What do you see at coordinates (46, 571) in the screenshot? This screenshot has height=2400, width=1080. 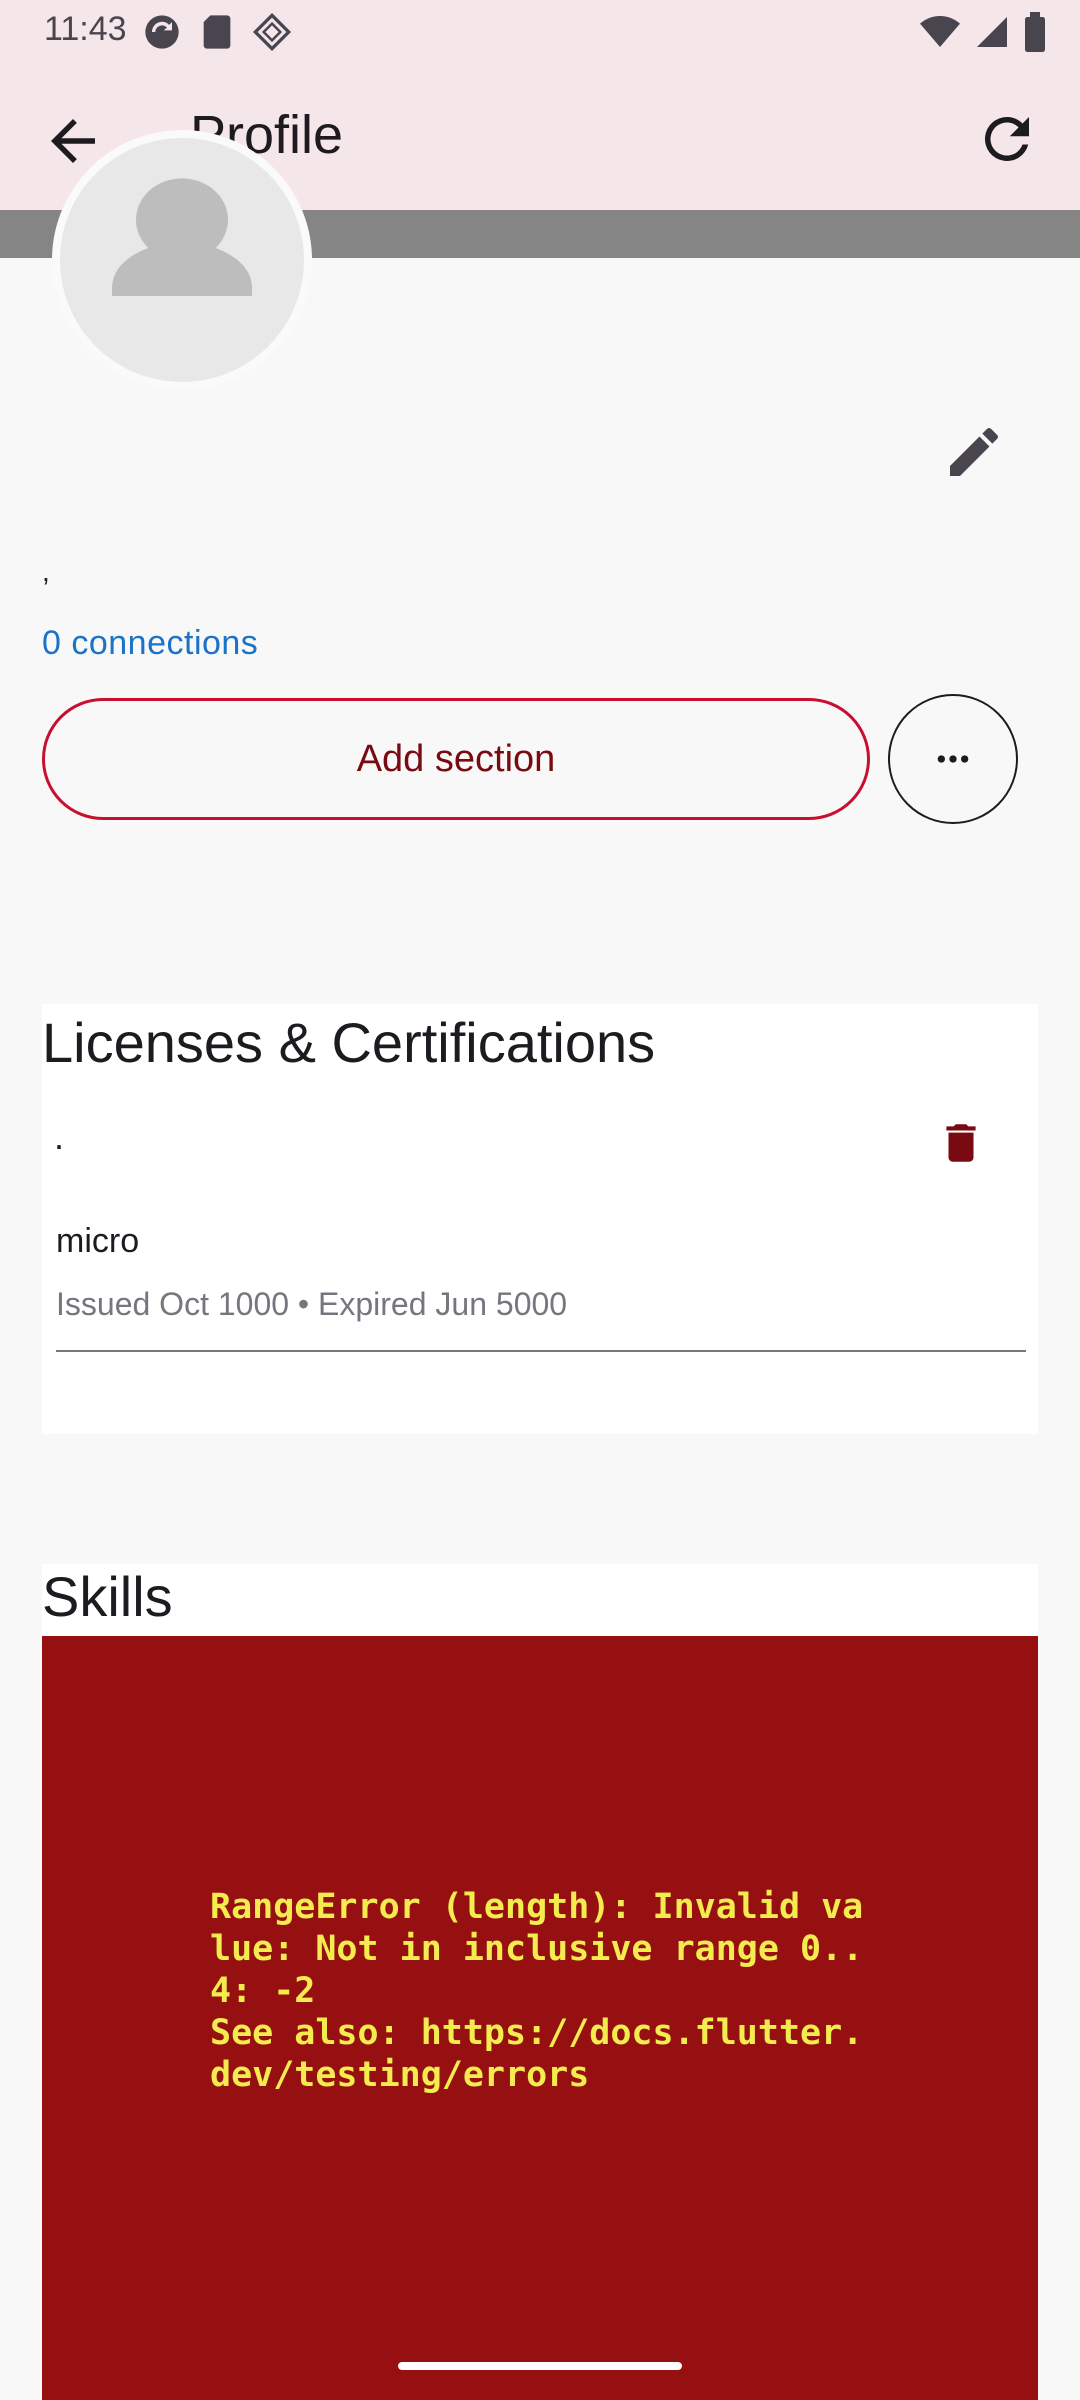 I see `profile-name-line: ,` at bounding box center [46, 571].